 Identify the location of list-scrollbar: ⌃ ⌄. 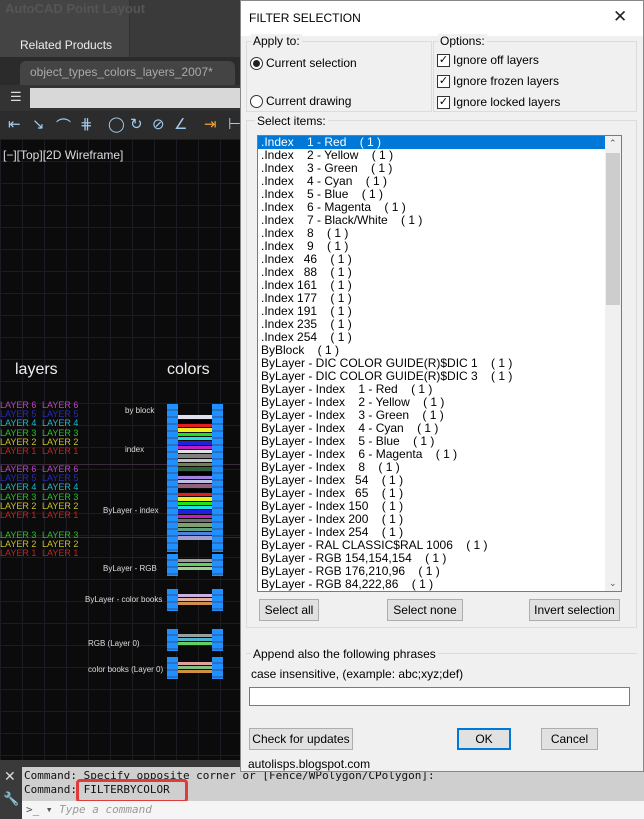
(613, 363).